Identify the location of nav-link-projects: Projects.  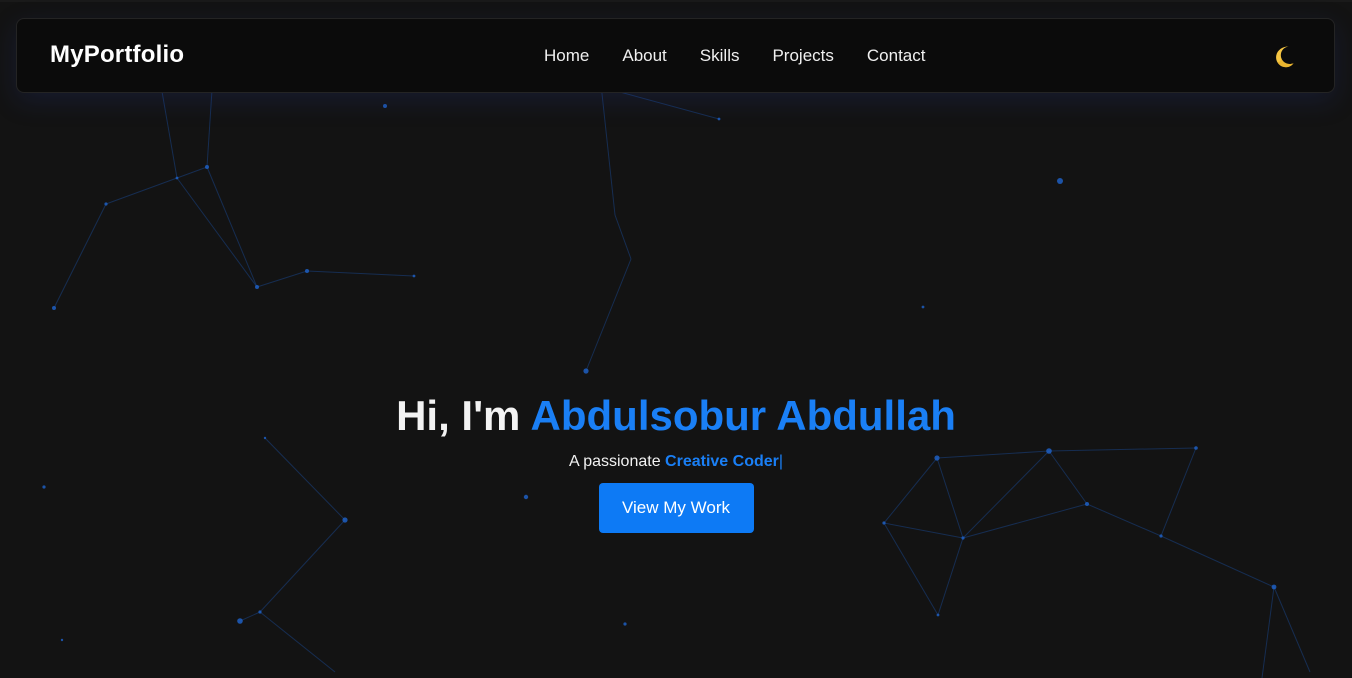
(802, 56).